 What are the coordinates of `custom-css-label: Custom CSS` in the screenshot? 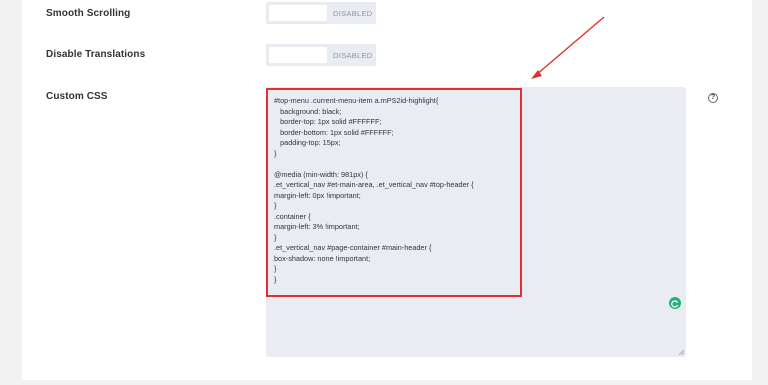 It's located at (77, 96).